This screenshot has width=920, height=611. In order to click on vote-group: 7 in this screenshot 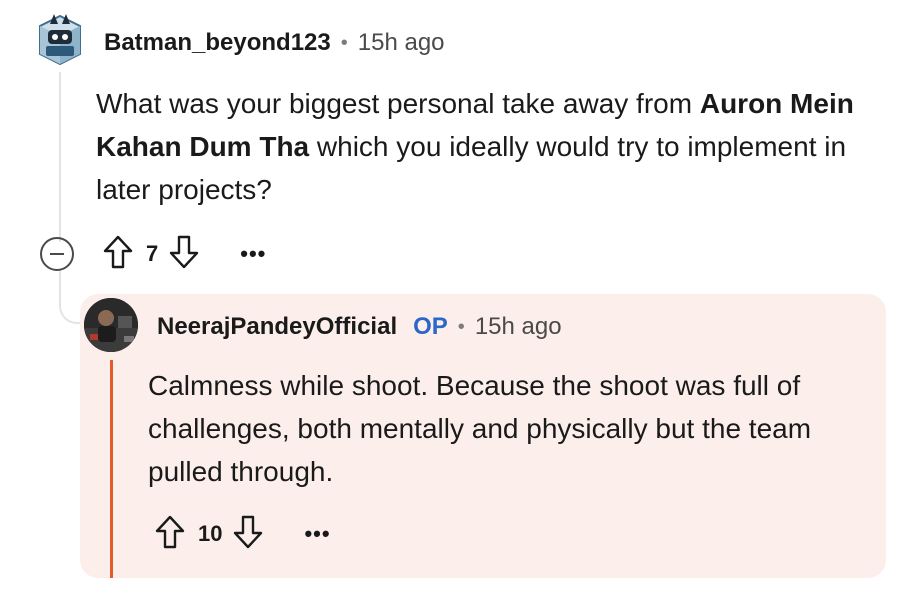, I will do `click(151, 254)`.